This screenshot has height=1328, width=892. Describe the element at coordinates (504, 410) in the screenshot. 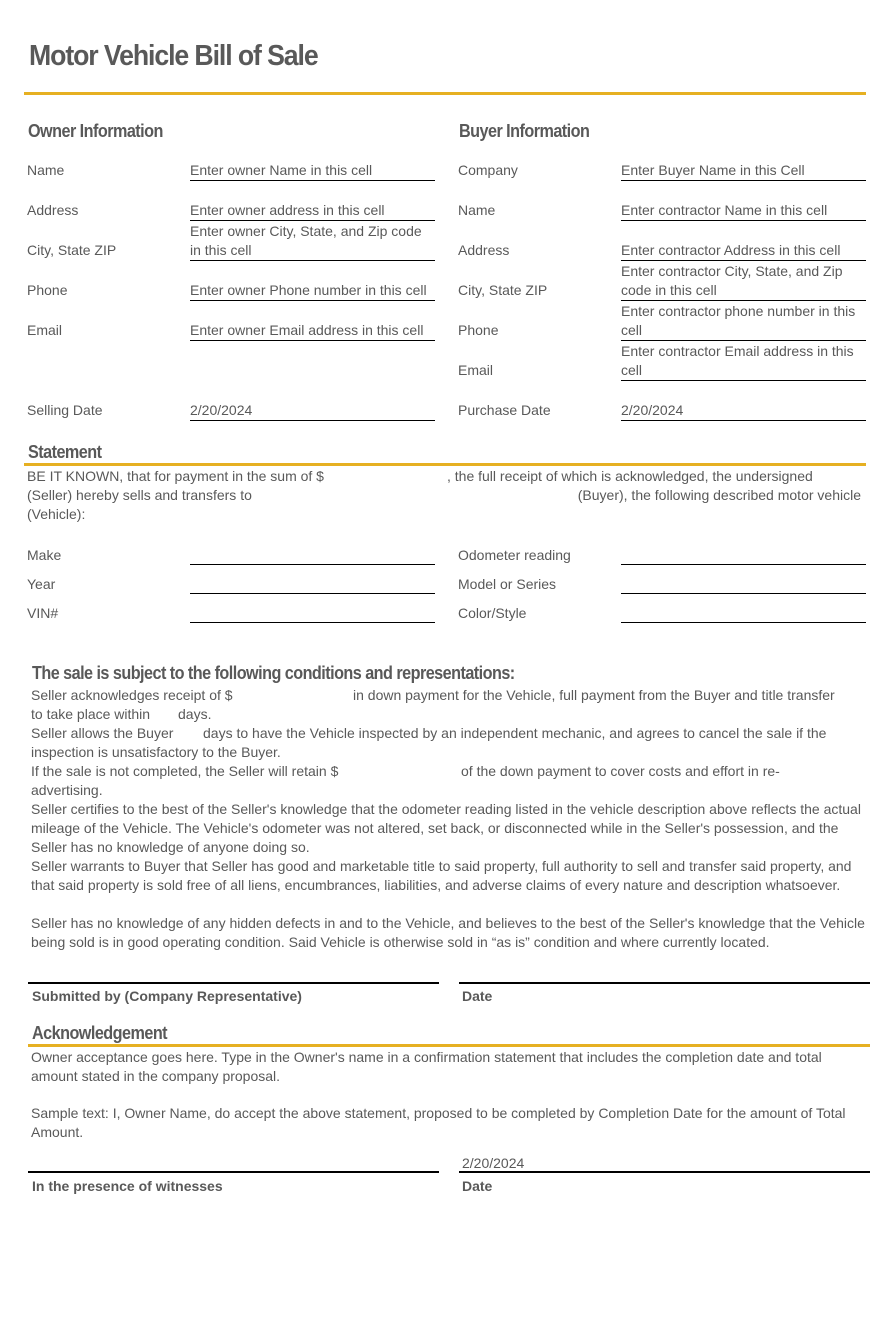

I see `purchase-date-label: Purchase Date` at that location.